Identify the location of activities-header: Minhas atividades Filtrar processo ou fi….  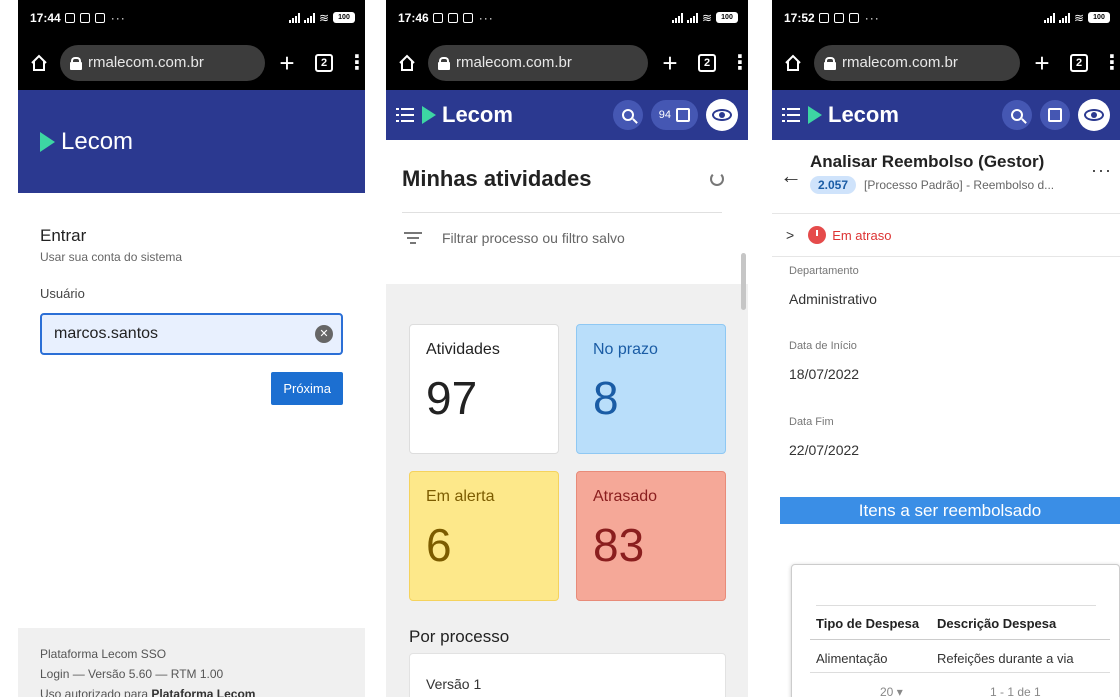
(567, 212).